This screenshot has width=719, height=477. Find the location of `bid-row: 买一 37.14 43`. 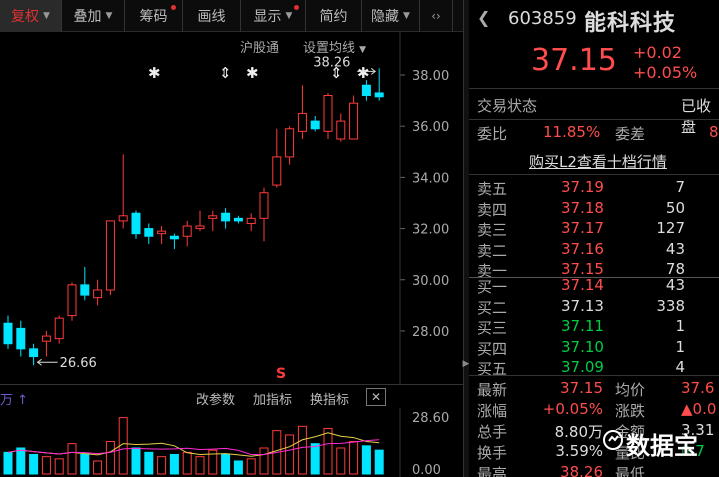

bid-row: 买一 37.14 43 is located at coordinates (594, 285).